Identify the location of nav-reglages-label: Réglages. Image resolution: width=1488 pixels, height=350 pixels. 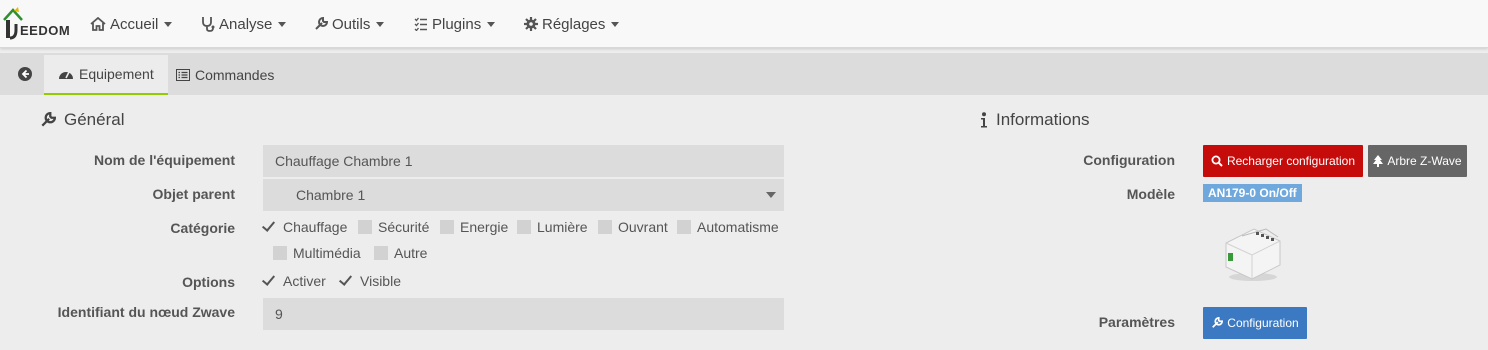
(574, 24).